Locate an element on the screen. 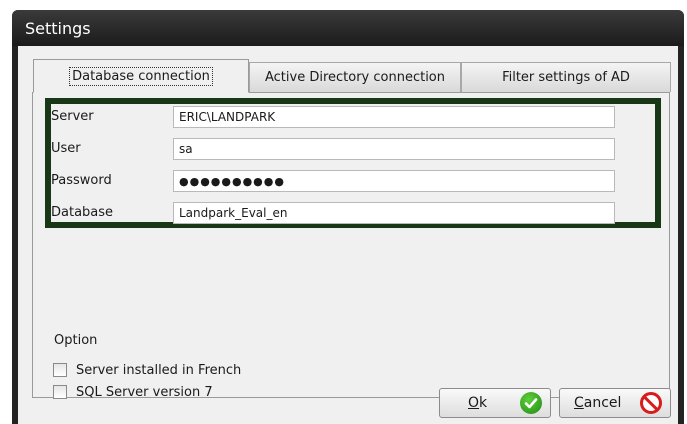  server-row: Server ERIC\LANDPARK is located at coordinates (353, 117).